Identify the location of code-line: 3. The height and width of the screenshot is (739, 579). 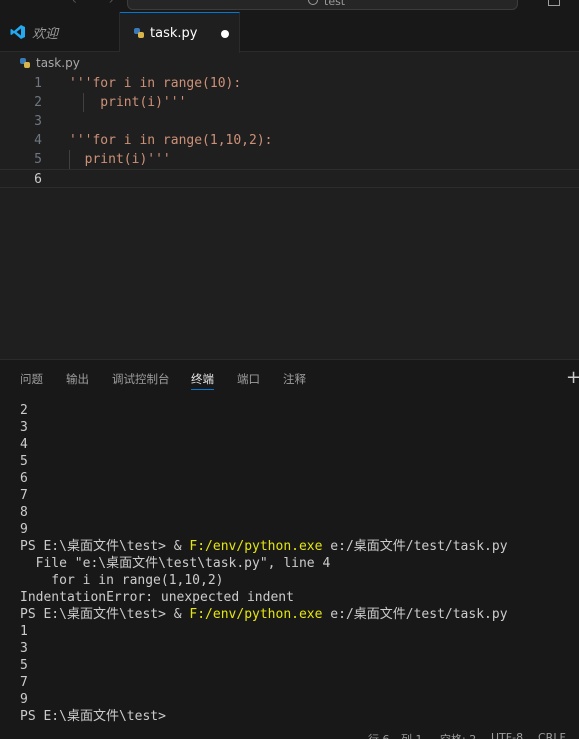
(289, 121).